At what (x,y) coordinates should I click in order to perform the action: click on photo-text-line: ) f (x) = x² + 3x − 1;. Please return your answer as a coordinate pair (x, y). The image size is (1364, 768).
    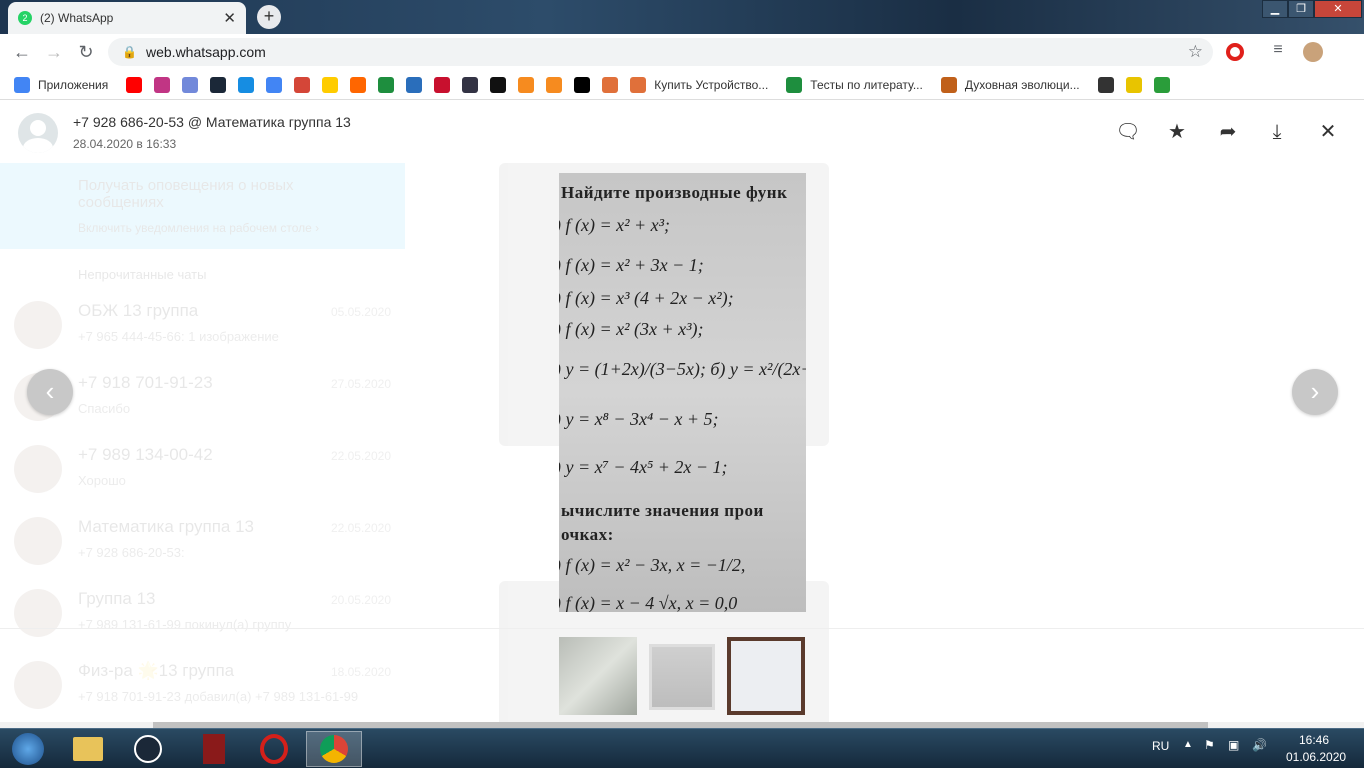
    Looking at the image, I should click on (631, 265).